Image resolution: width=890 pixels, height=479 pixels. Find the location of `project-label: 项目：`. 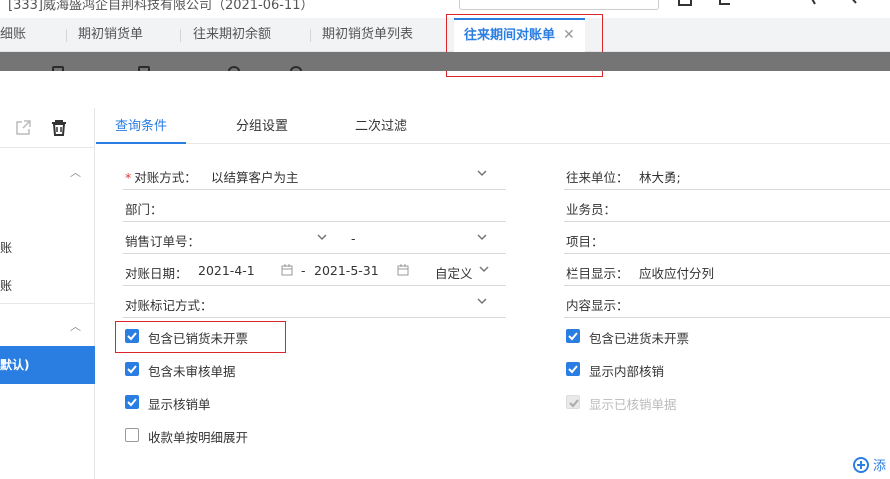

project-label: 项目： is located at coordinates (585, 241).